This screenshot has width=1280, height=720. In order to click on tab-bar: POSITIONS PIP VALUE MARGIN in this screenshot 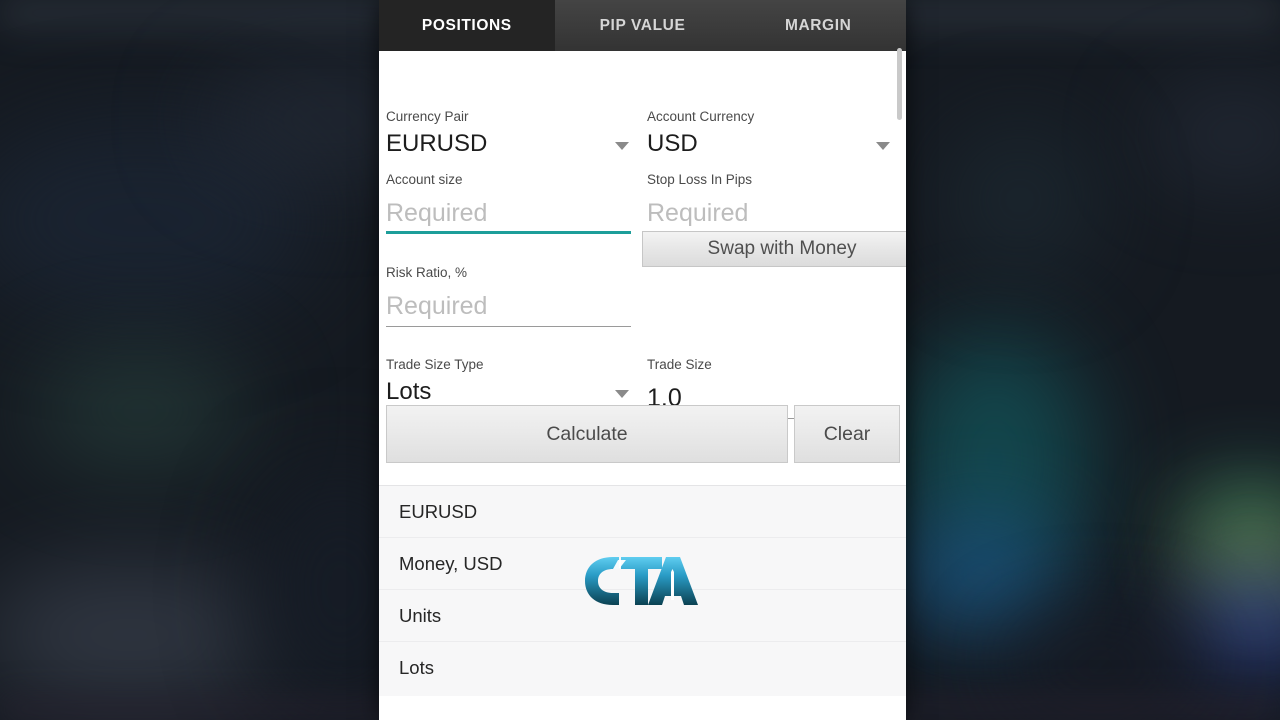, I will do `click(642, 25)`.